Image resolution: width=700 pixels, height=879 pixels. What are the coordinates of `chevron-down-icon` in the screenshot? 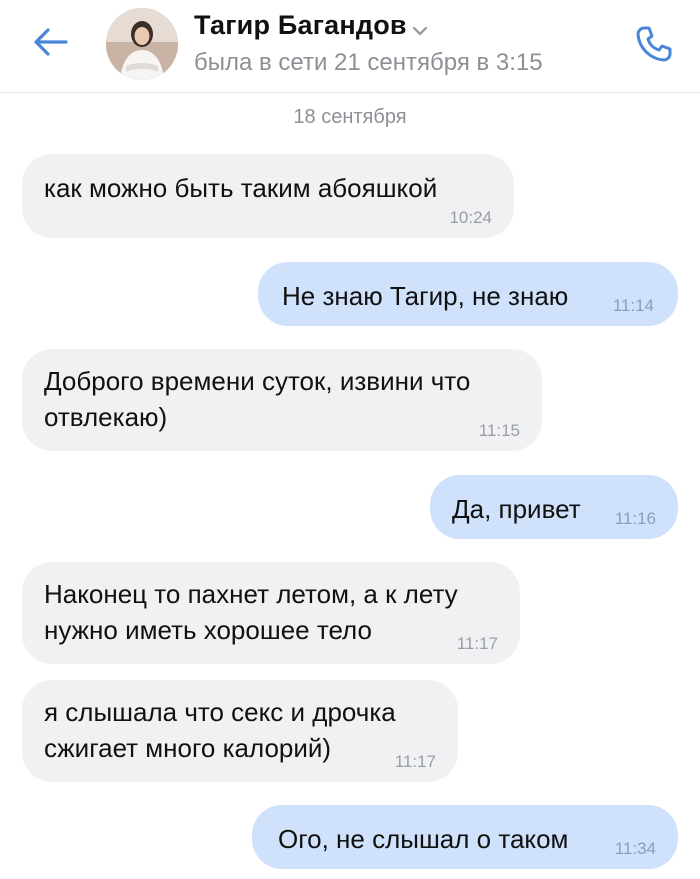 It's located at (420, 31).